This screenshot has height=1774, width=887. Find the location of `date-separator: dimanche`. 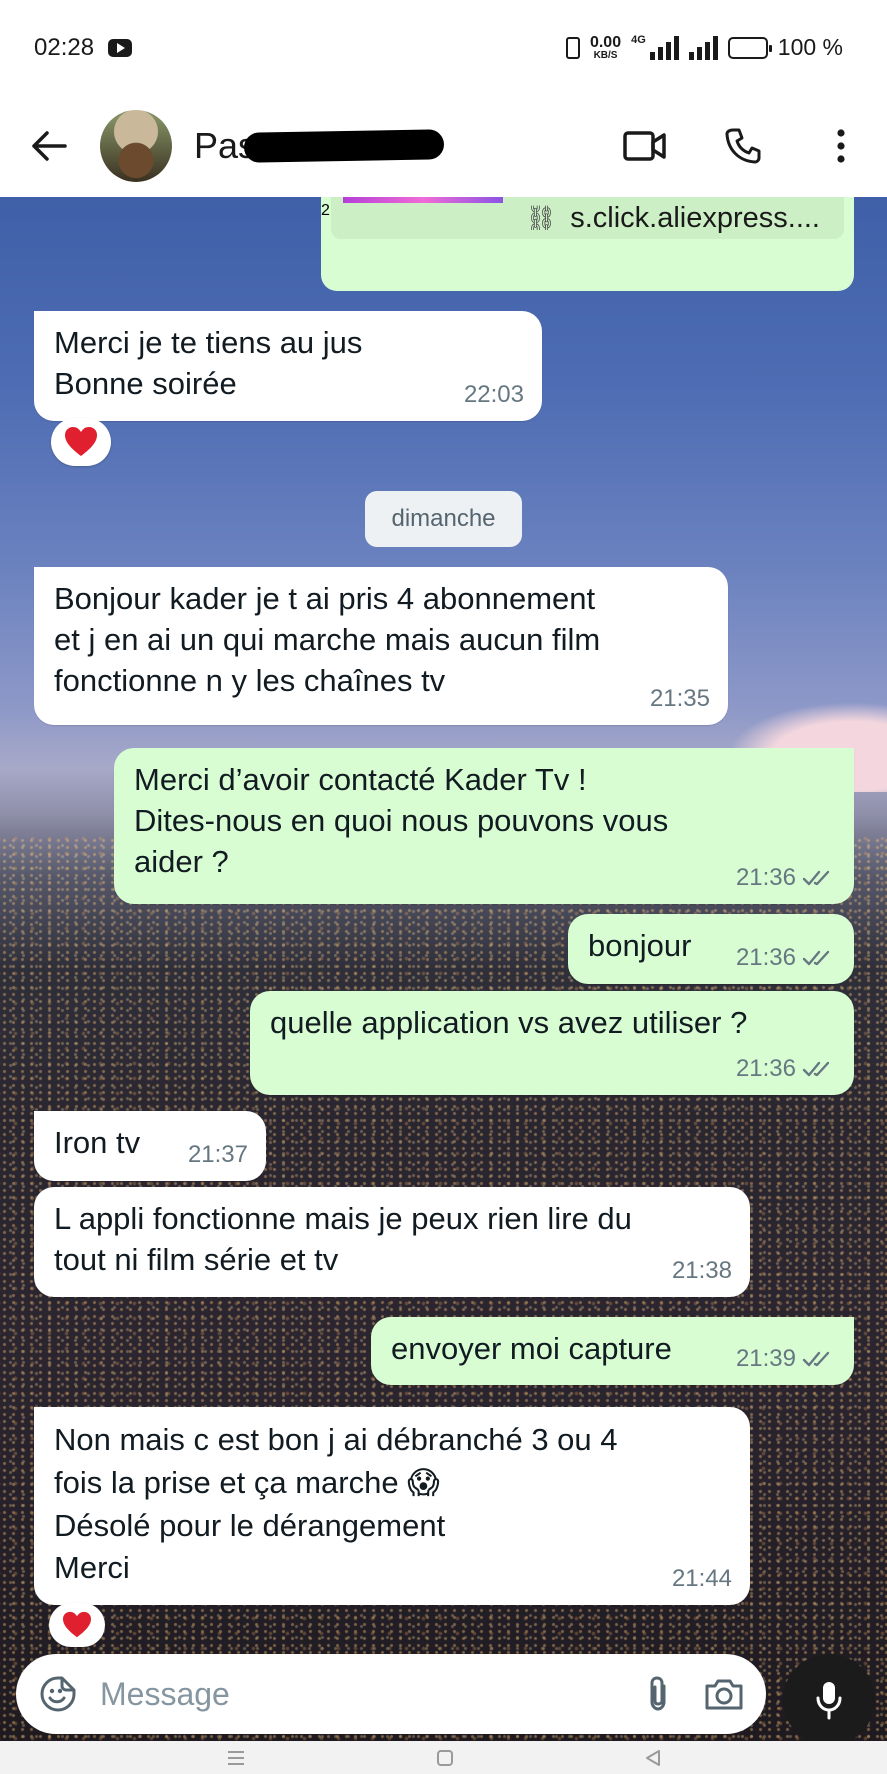

date-separator: dimanche is located at coordinates (443, 519).